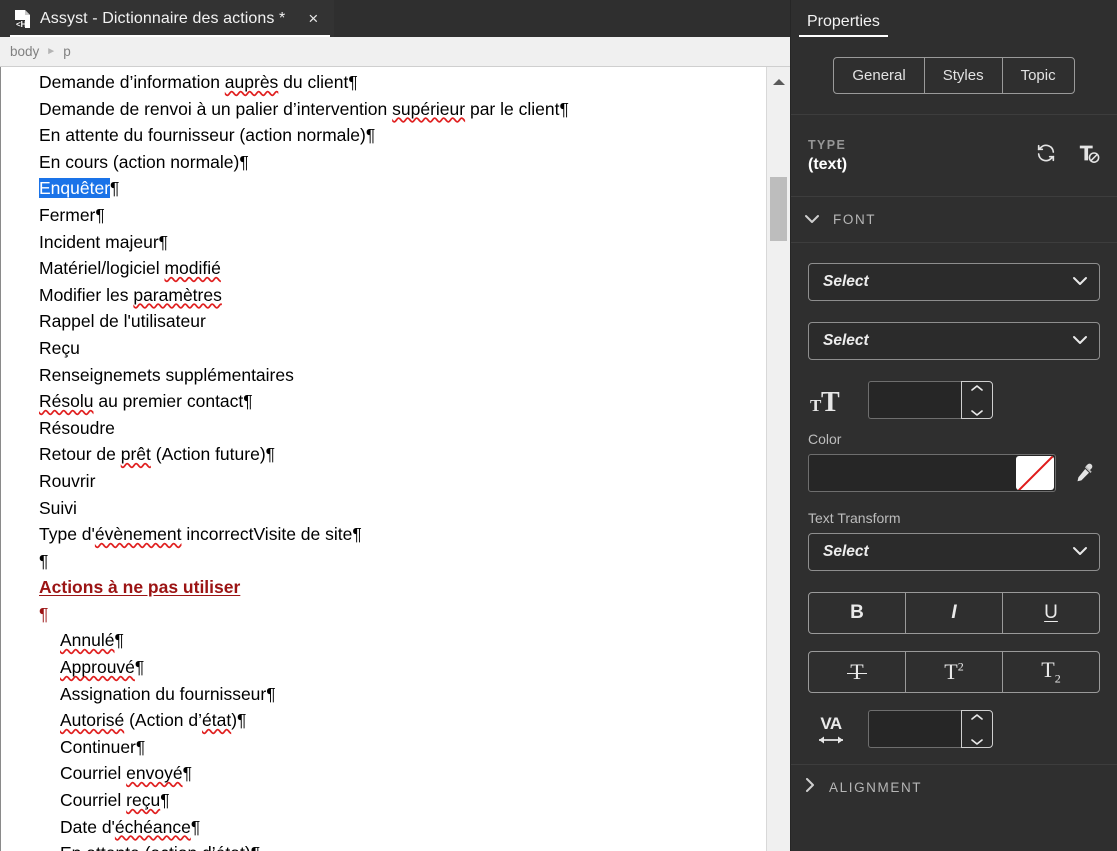 The image size is (1117, 851). I want to click on document-line: Assignation du fournisseur¶, so click(383, 694).